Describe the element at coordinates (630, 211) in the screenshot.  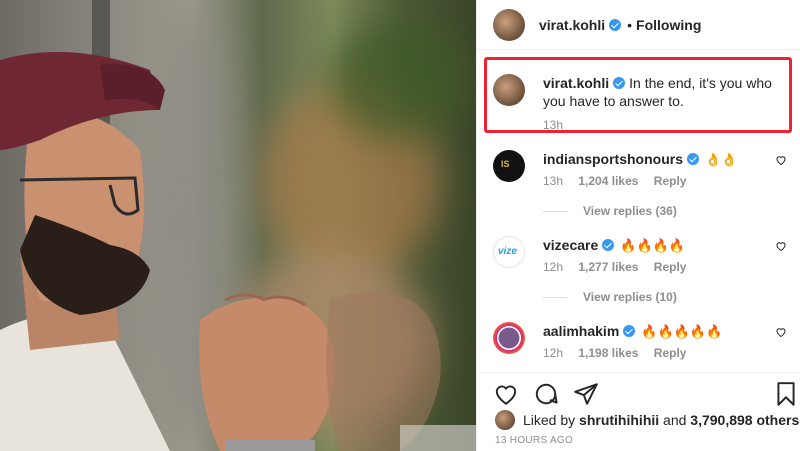
I see `view-replies-label: View replies (36)` at that location.